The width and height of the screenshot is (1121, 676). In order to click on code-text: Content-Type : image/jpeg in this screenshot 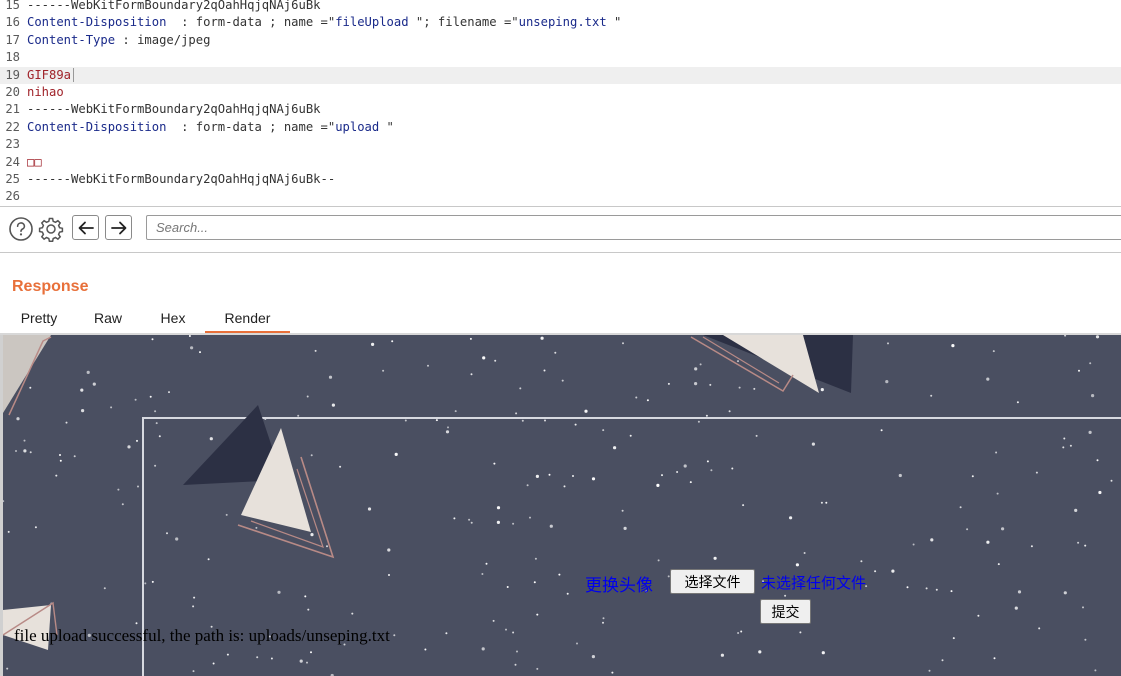, I will do `click(118, 40)`.